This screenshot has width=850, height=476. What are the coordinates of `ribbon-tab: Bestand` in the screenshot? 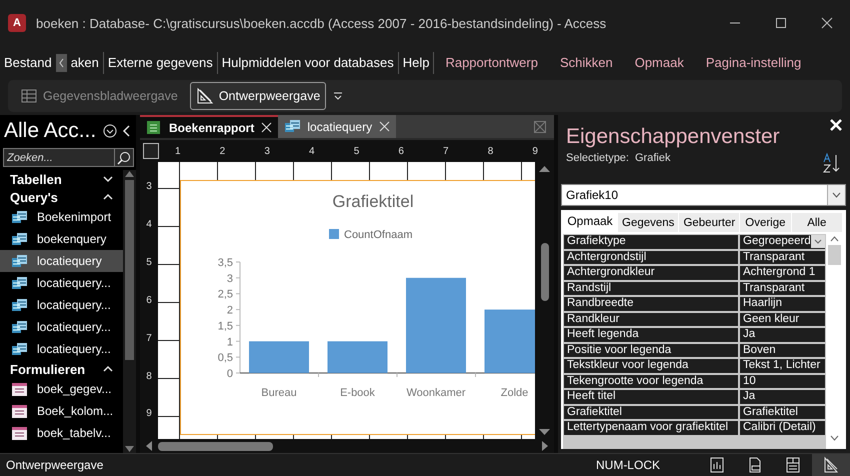 It's located at (28, 63).